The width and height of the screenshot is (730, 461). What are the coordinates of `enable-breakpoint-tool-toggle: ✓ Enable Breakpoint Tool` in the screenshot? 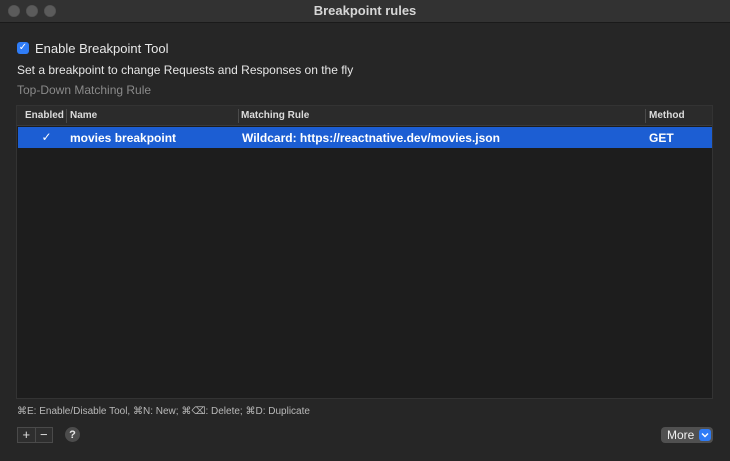 It's located at (92, 48).